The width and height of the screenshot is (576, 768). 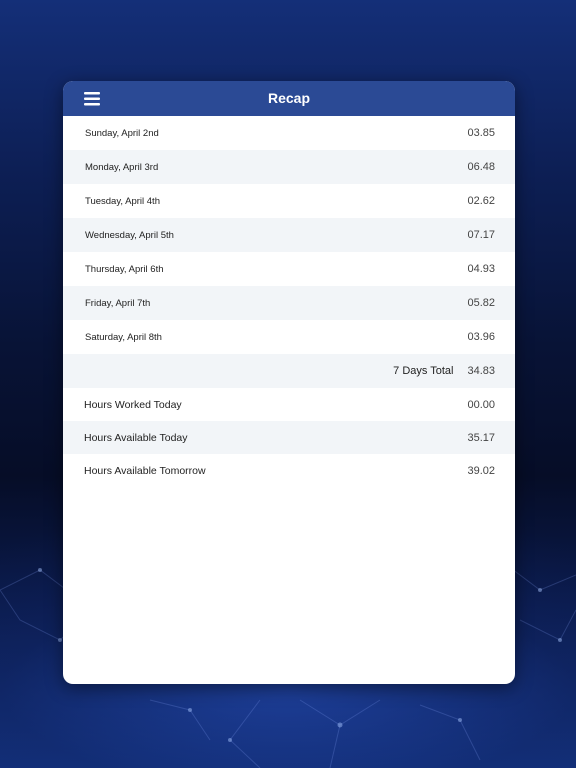 What do you see at coordinates (481, 201) in the screenshot?
I see `day-hours: 02.62` at bounding box center [481, 201].